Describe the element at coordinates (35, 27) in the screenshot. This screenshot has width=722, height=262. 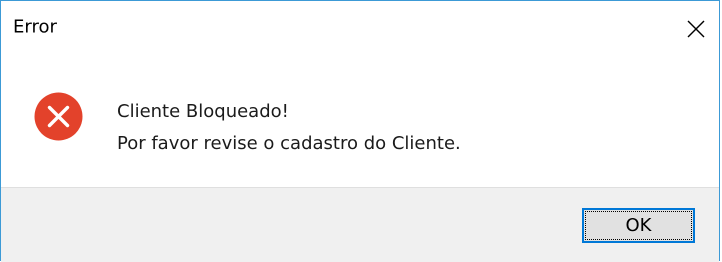
I see `dialog-title: Error` at that location.